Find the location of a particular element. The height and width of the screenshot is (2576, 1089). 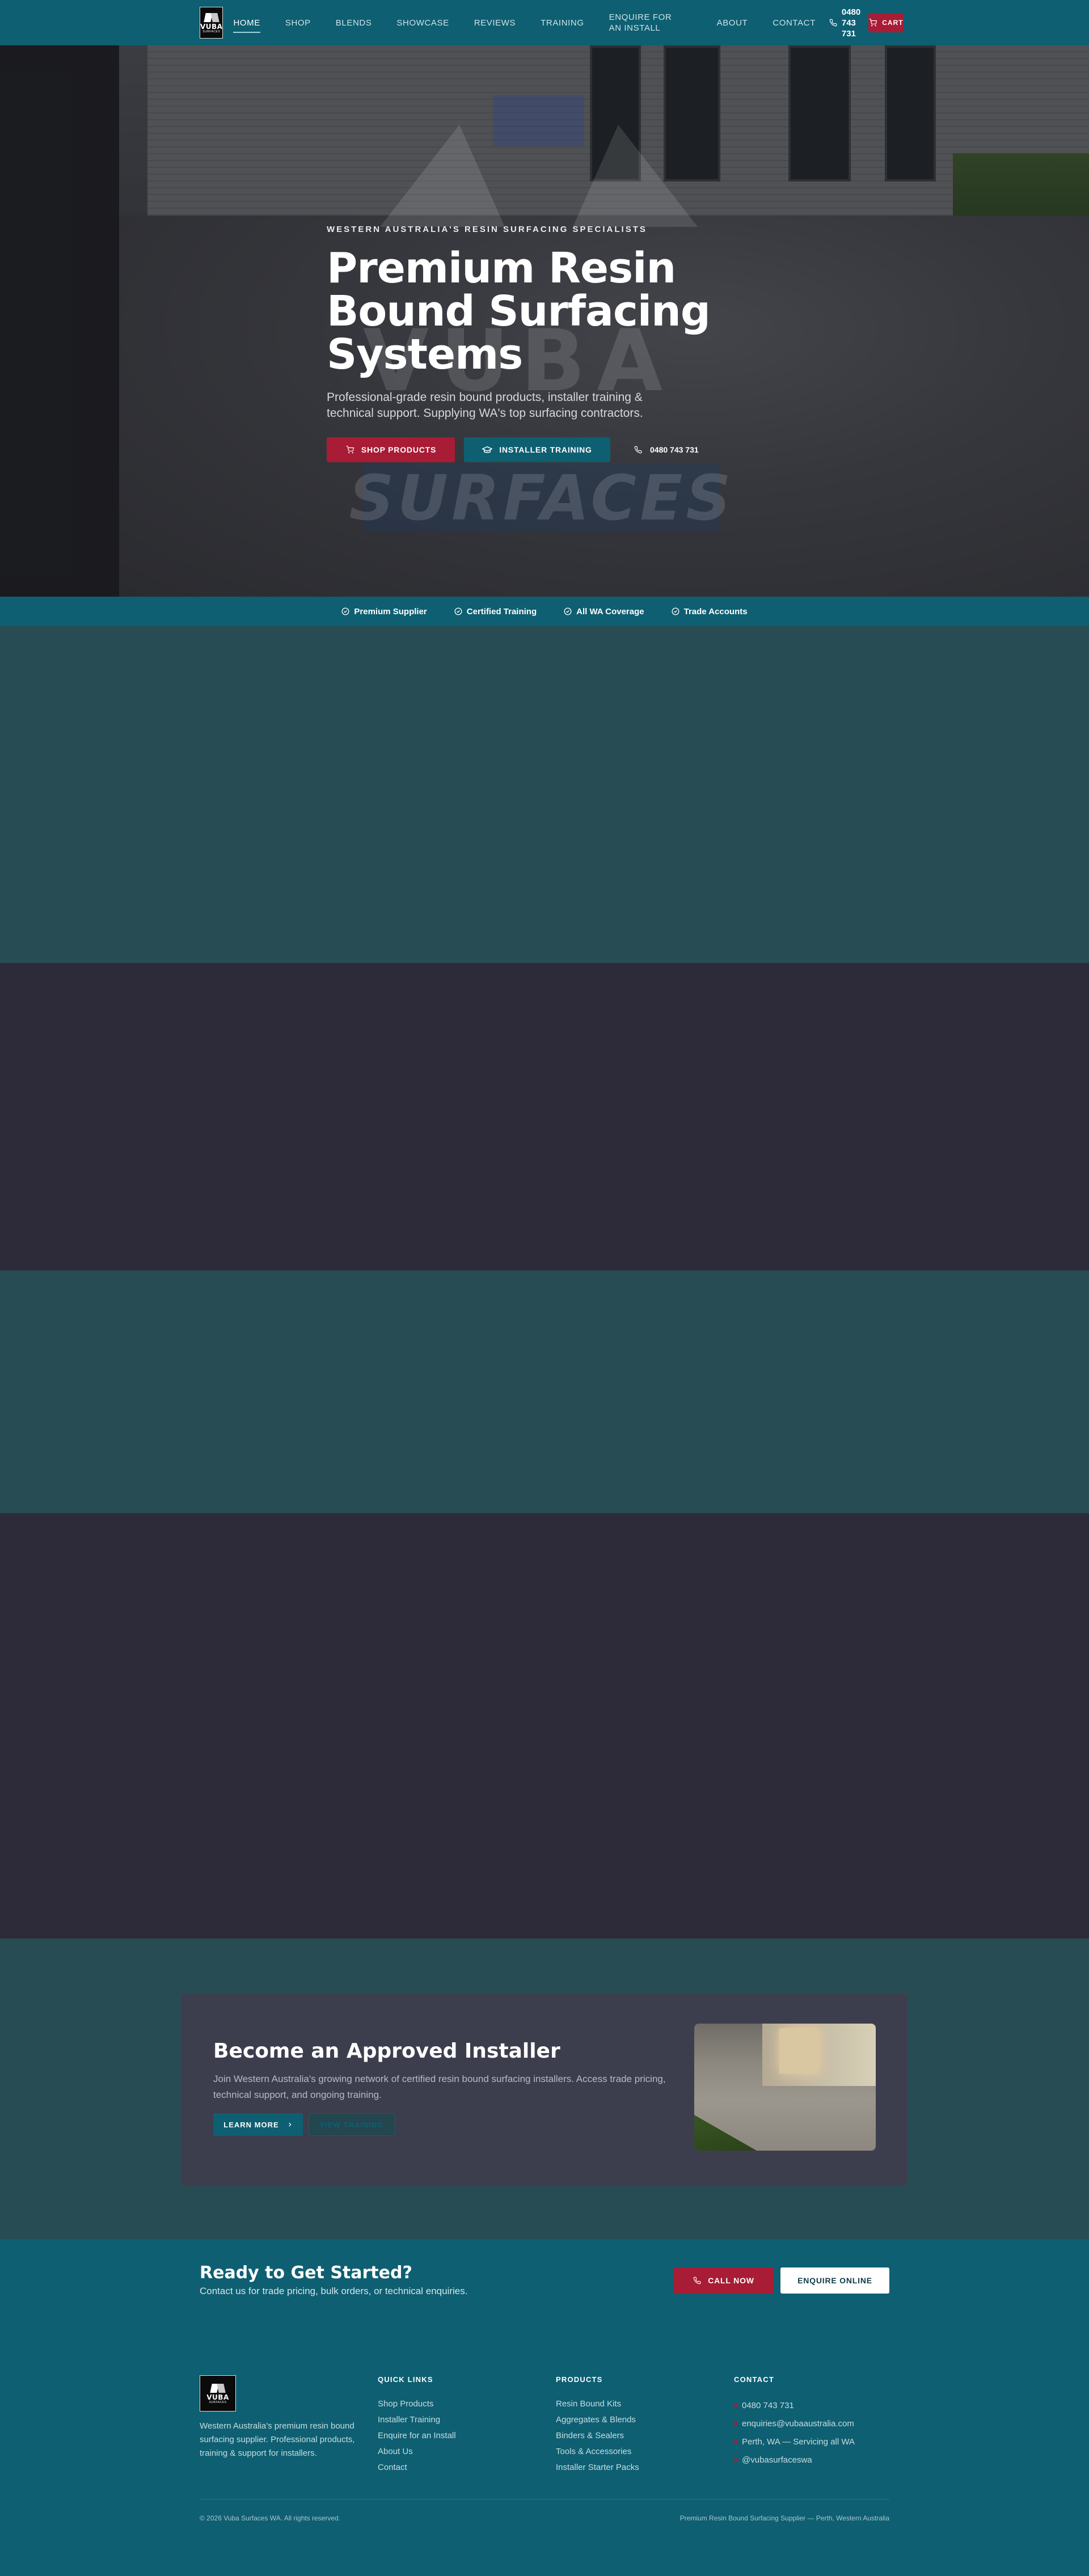

nav-item-contact: CONTACT is located at coordinates (794, 23).